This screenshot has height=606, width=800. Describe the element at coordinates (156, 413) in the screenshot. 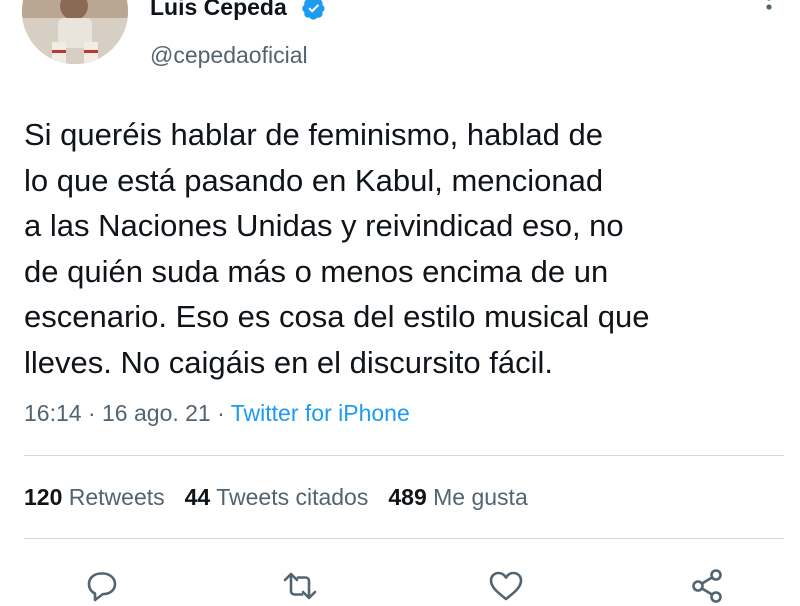

I see `tweet-date: 16 ago. 21` at that location.